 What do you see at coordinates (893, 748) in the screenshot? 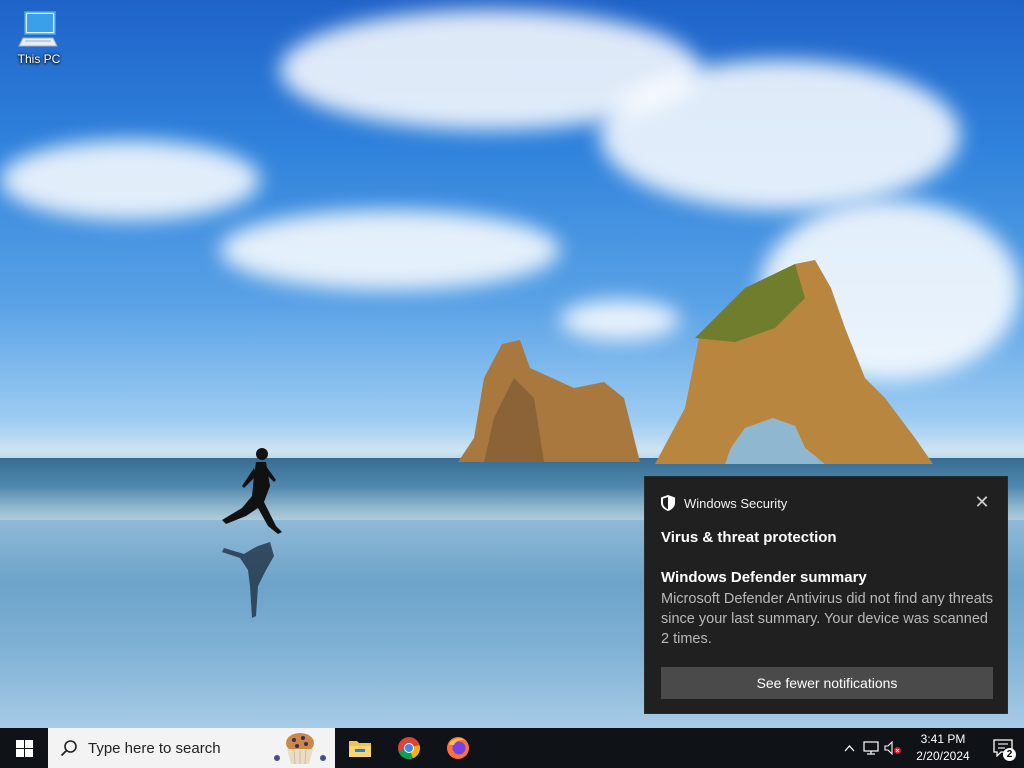
I see `volume-muted-icon` at bounding box center [893, 748].